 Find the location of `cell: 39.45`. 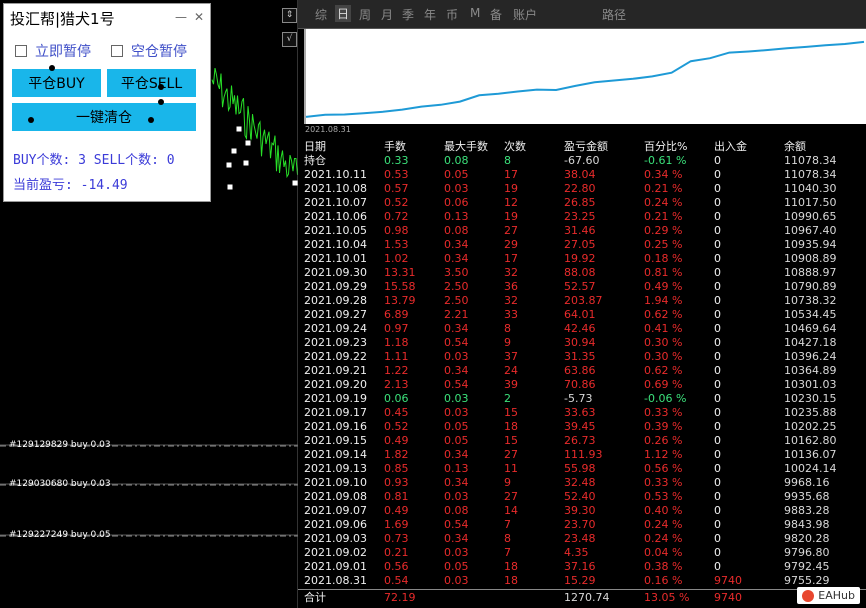

cell: 39.45 is located at coordinates (580, 426).